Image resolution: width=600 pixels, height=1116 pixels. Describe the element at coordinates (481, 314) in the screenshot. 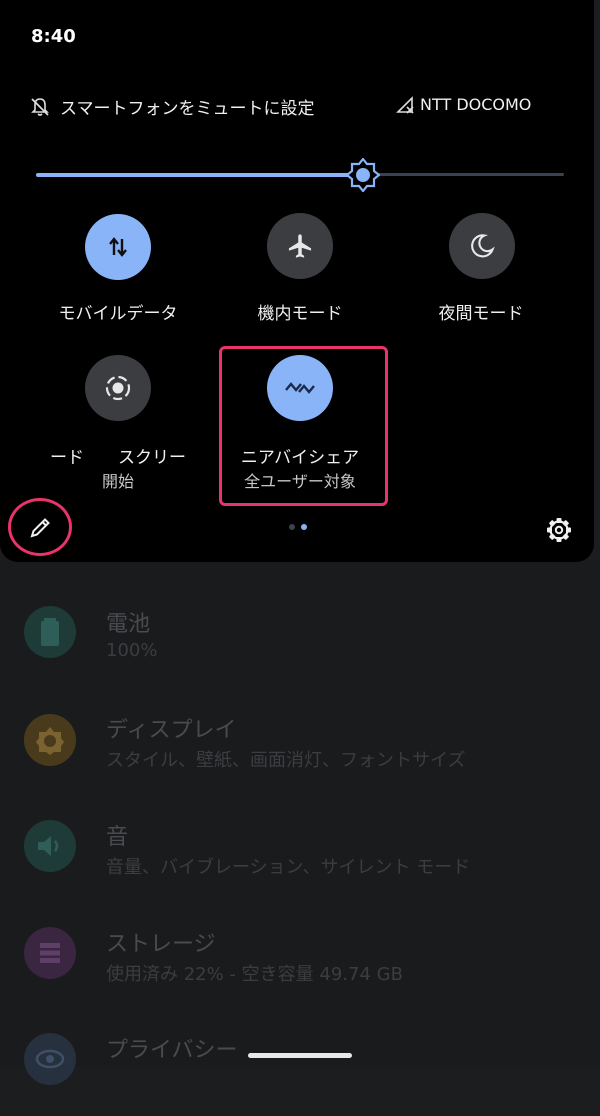

I see `tile-label: 夜間モード` at that location.